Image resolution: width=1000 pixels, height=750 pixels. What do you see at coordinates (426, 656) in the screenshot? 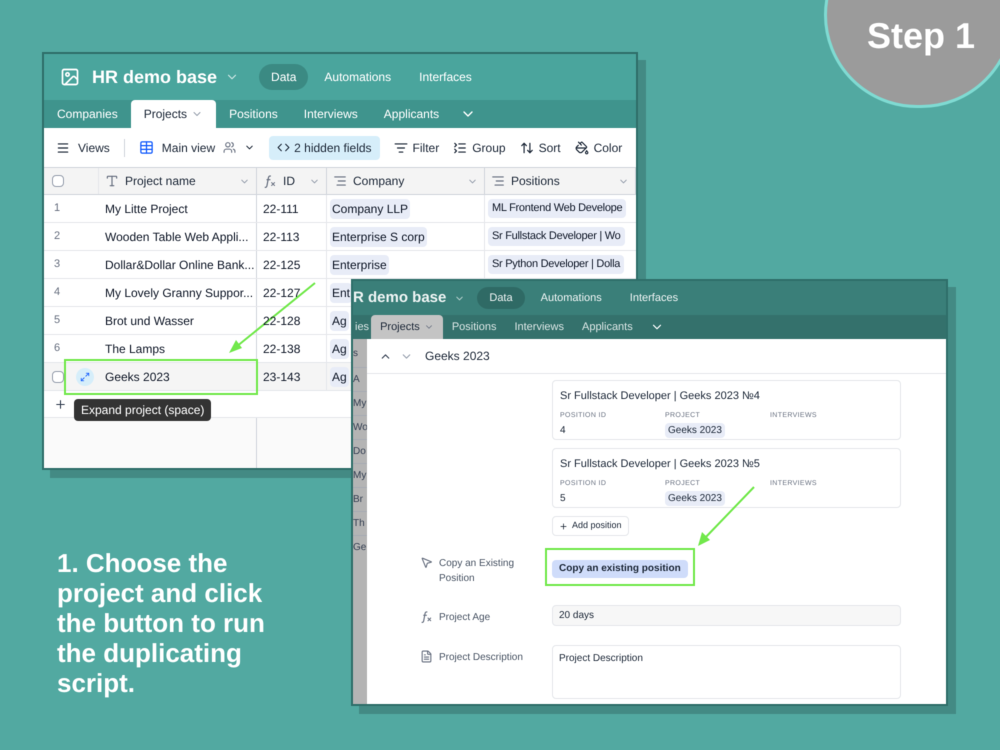
I see `long-text-icon` at bounding box center [426, 656].